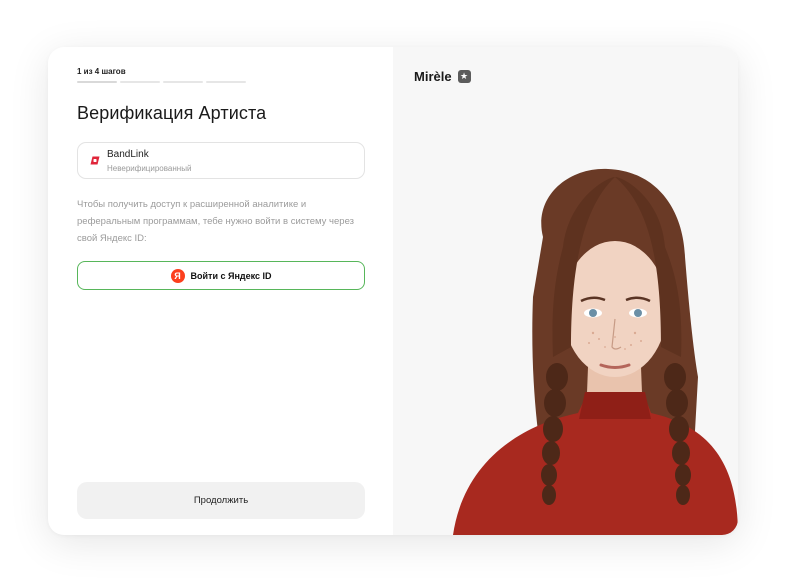 The image size is (785, 583). I want to click on yandex-login-button: Я Войти с Яндекс ID, so click(221, 275).